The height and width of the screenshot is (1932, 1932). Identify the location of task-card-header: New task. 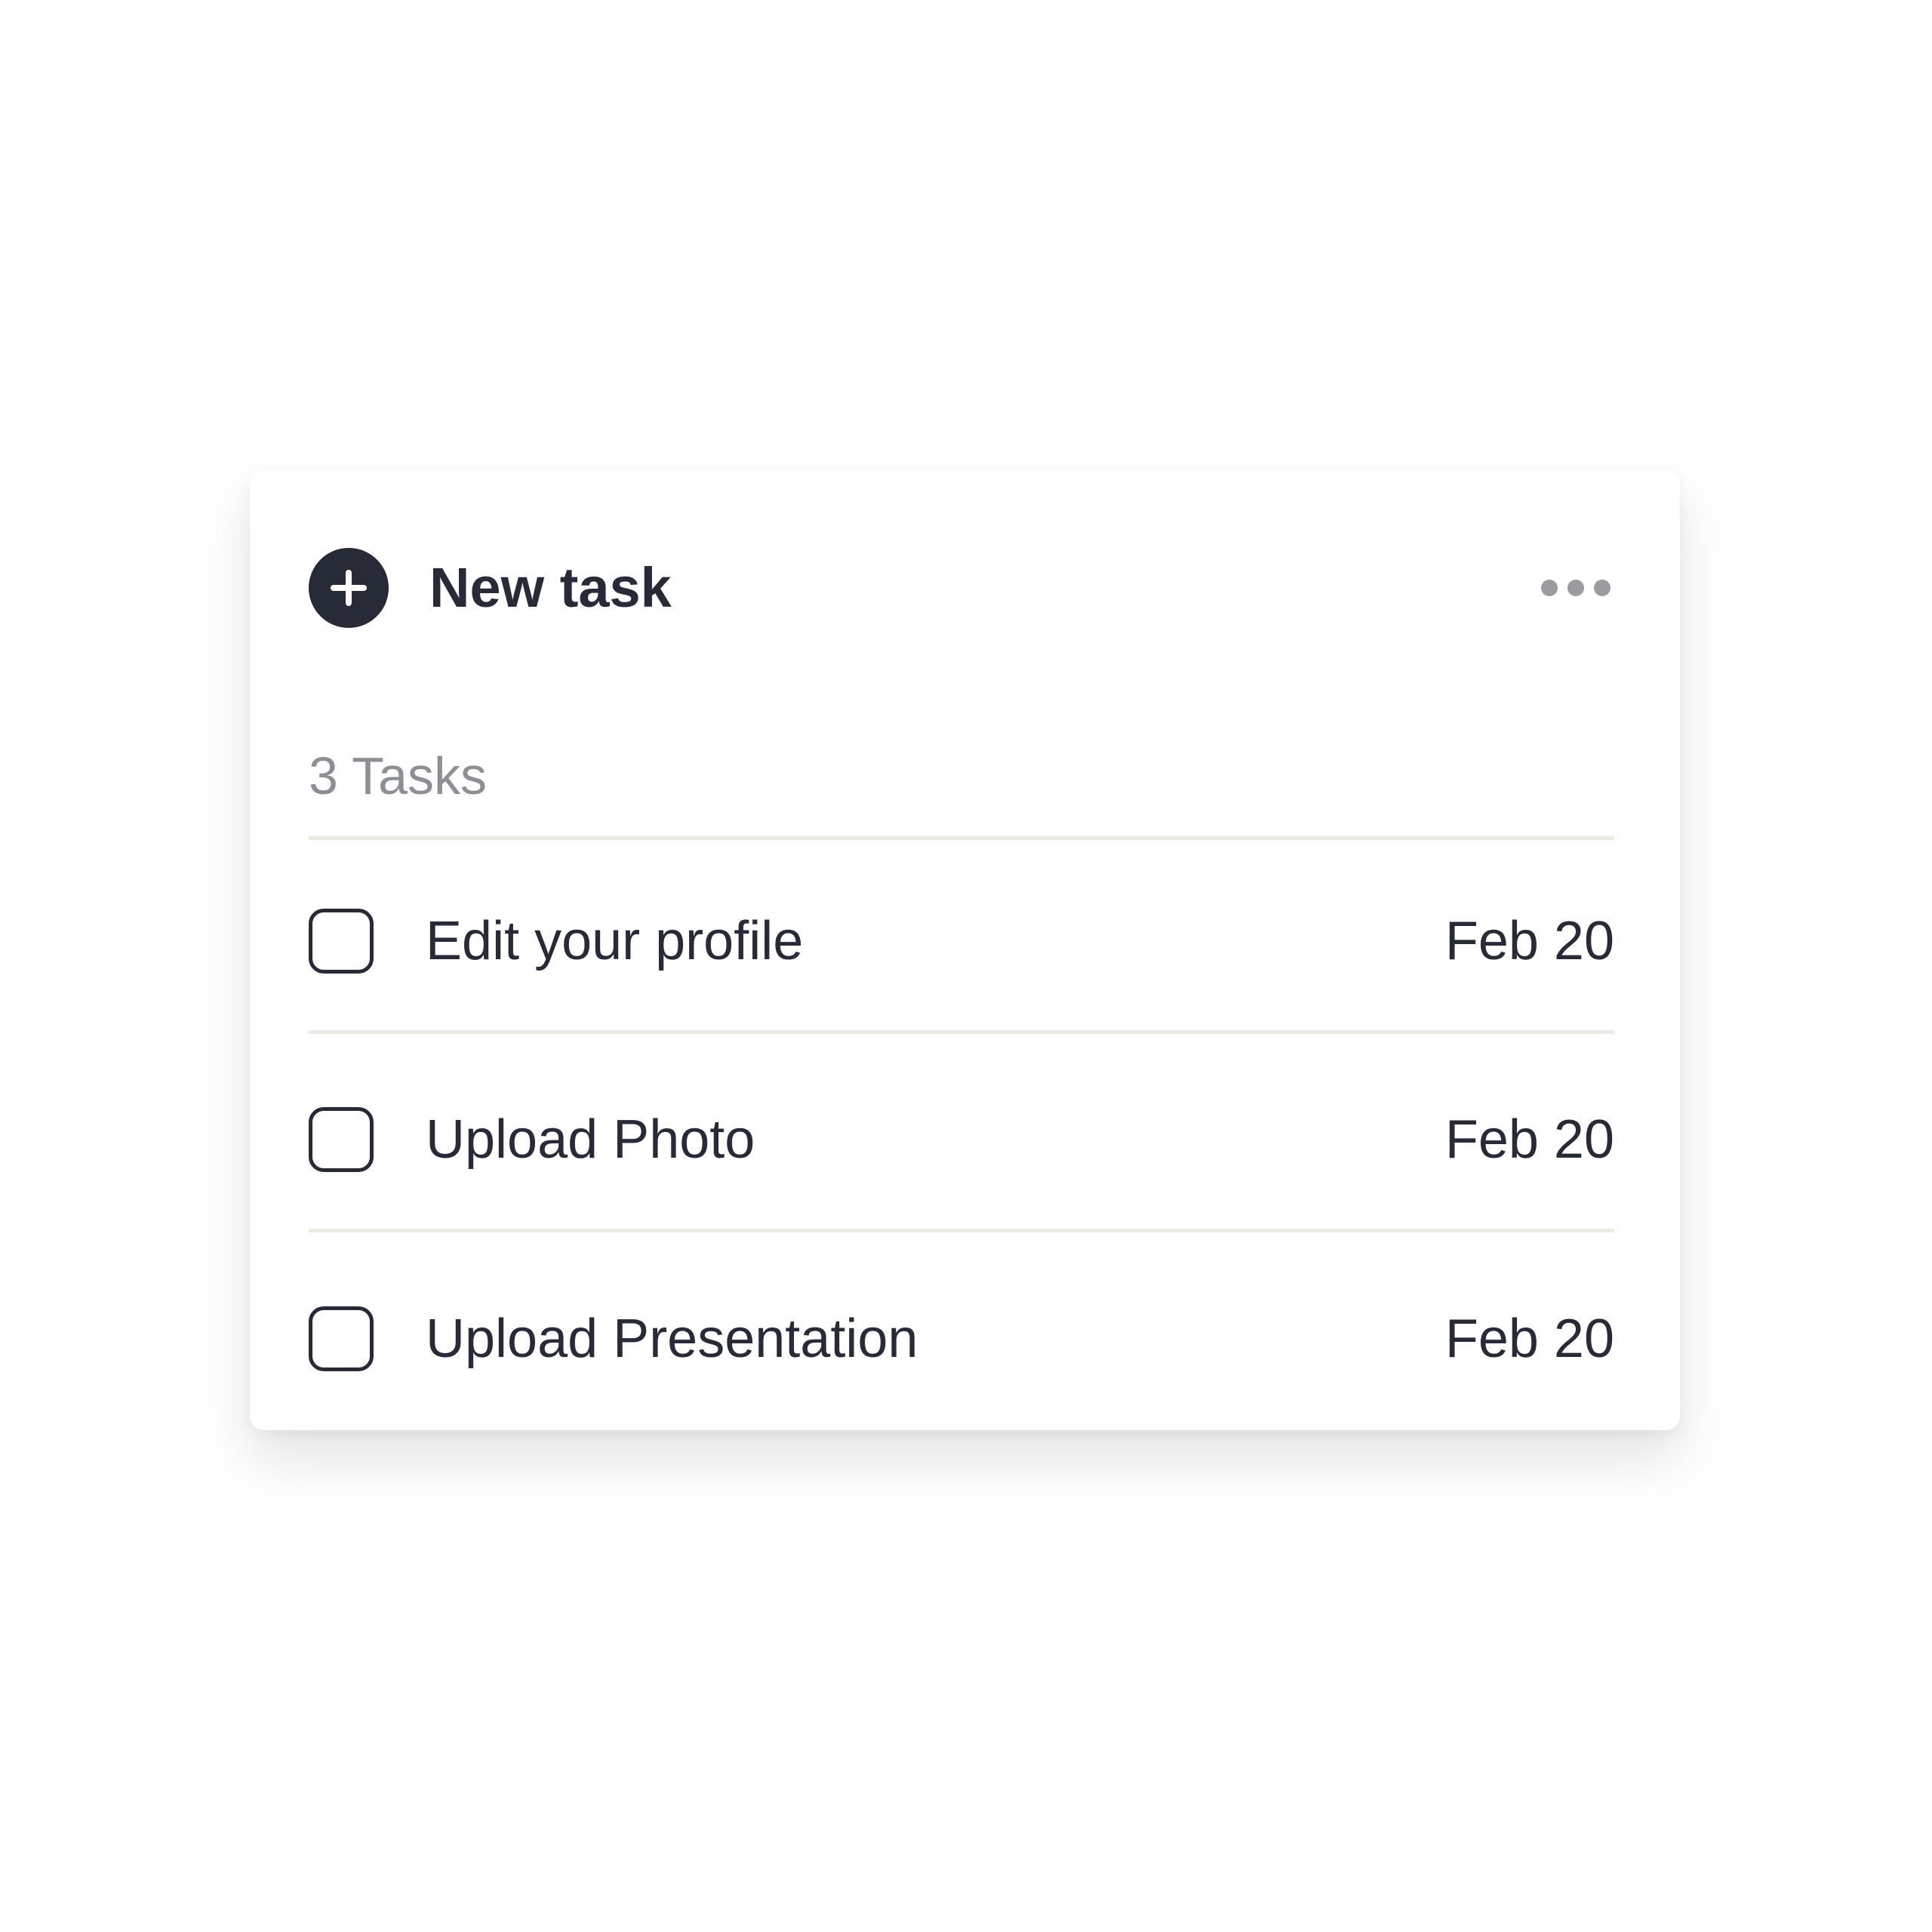
(961, 588).